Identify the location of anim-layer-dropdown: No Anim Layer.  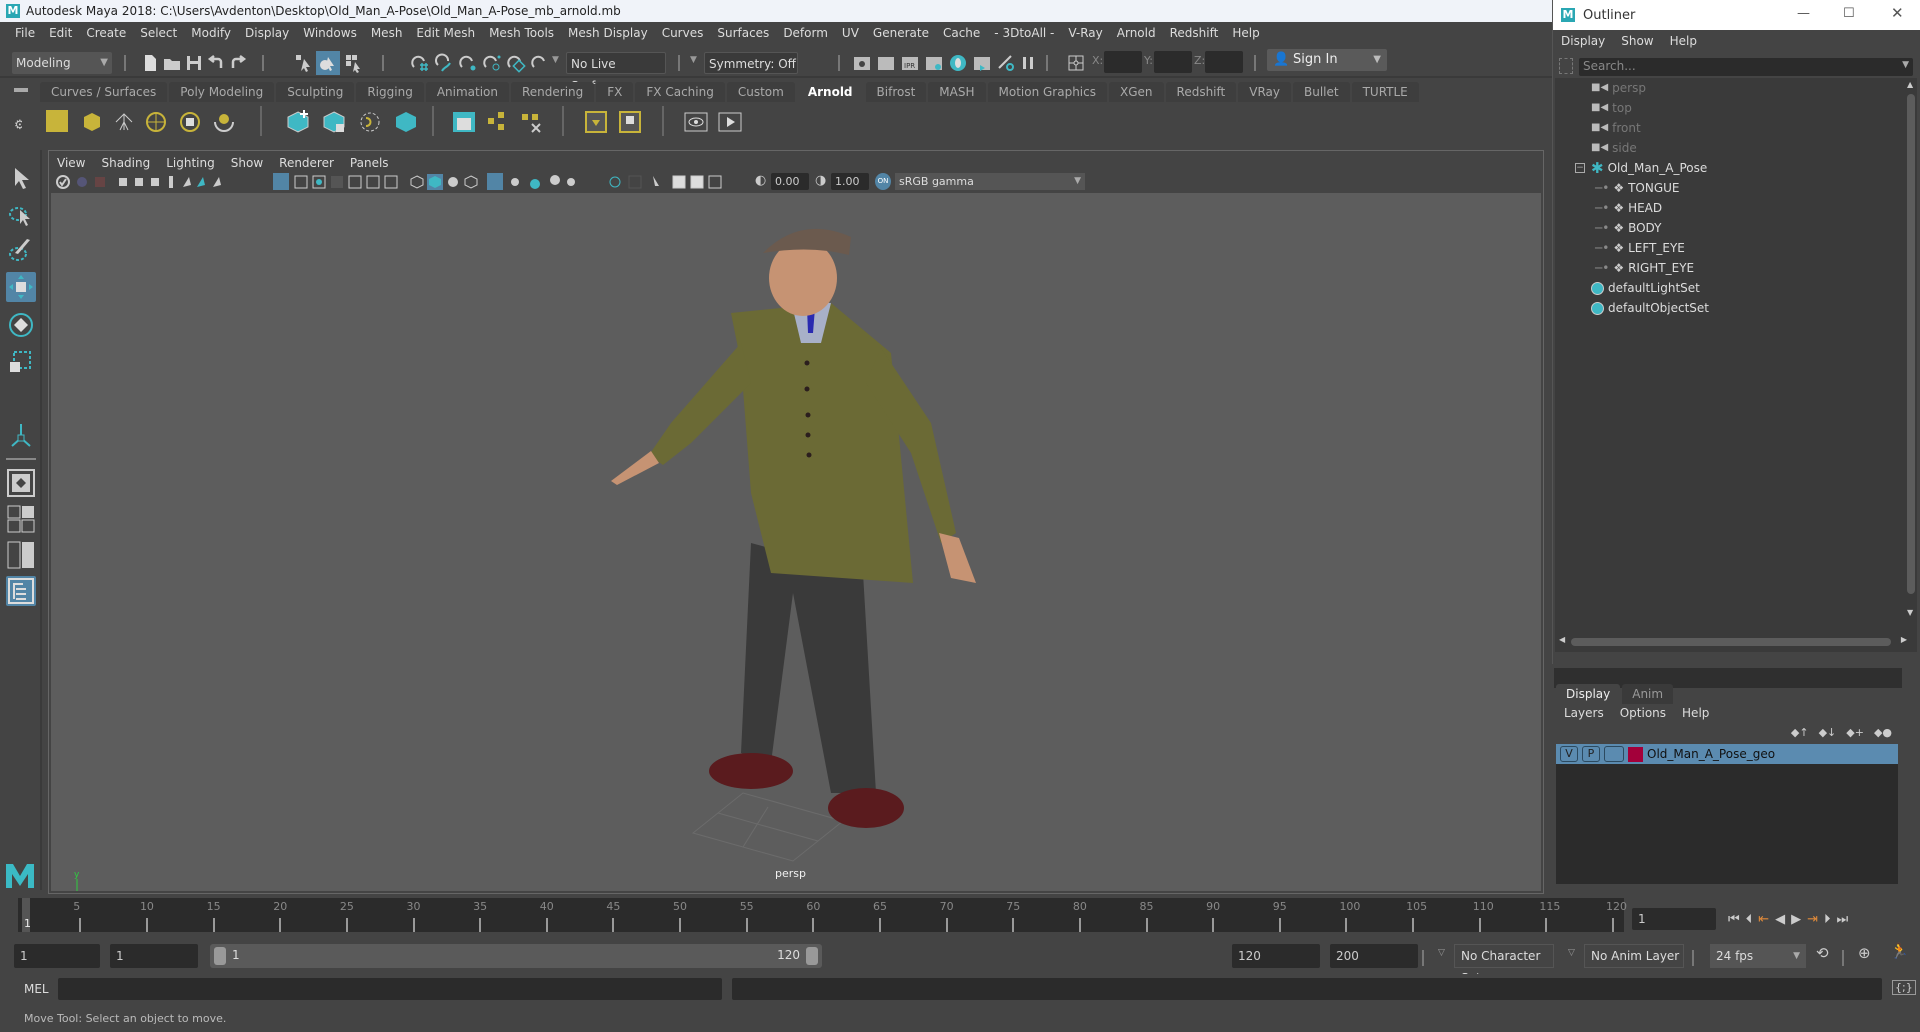
(1634, 956).